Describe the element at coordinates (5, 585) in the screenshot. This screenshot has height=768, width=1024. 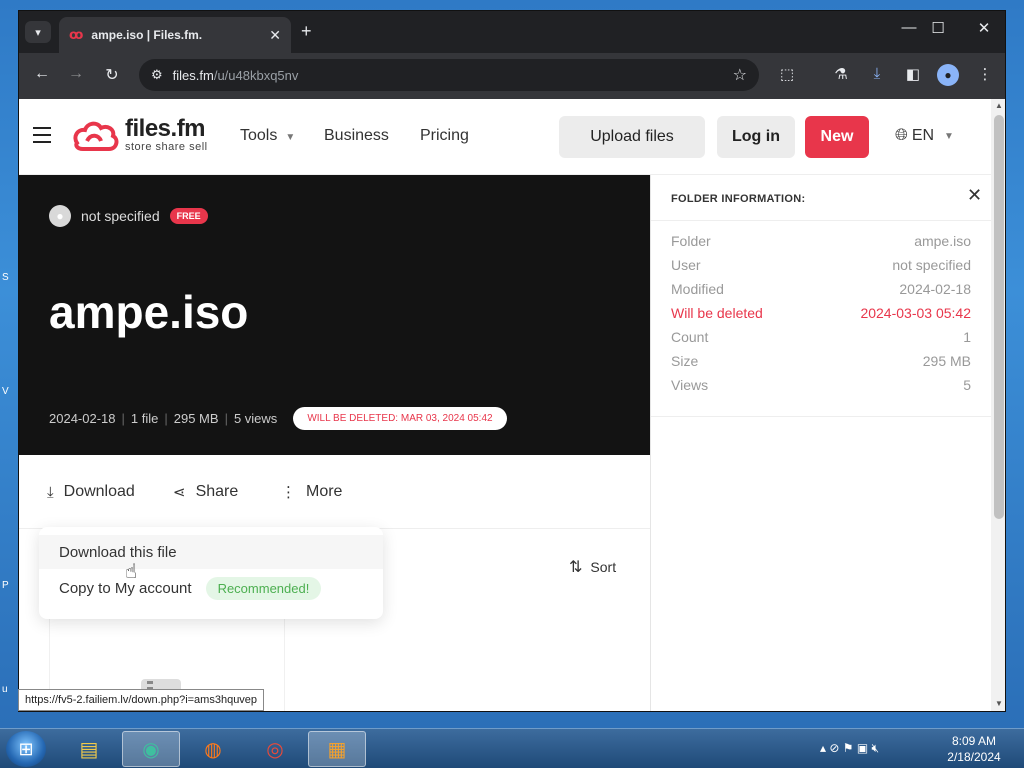
I see `desktop-icon-fragment: P` at that location.